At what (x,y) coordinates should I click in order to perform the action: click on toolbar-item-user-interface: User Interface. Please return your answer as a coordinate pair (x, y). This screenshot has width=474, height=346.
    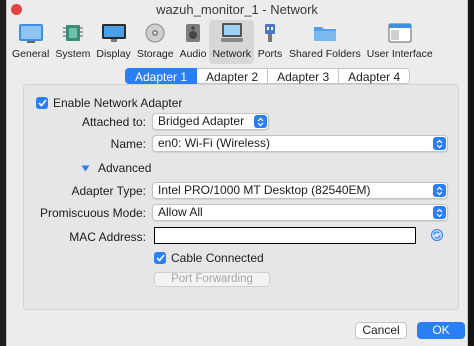
    Looking at the image, I should click on (400, 42).